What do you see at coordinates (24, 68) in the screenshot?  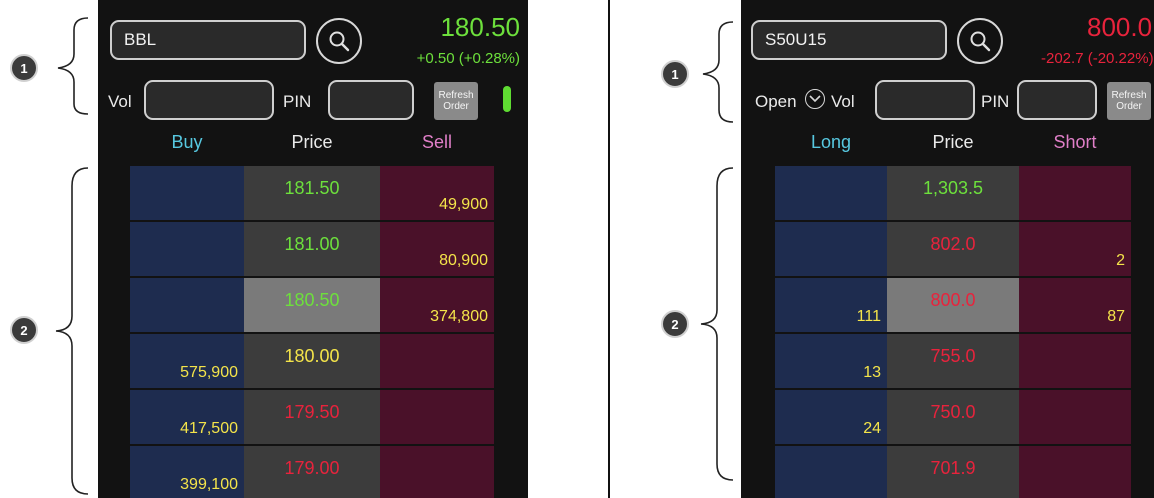 I see `callout-badge-header-left: 1` at bounding box center [24, 68].